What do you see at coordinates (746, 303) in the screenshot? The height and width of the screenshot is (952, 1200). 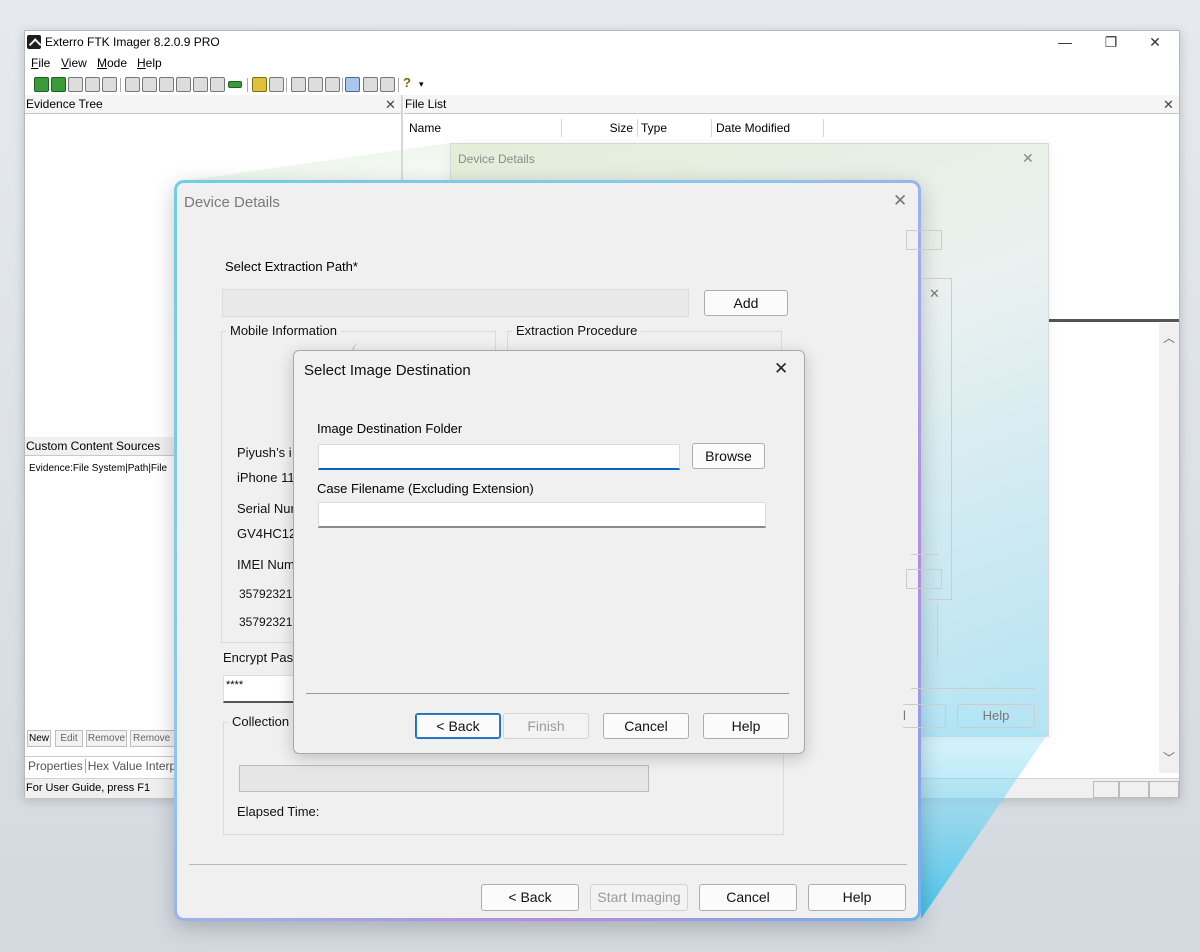 I see `add-button: Add` at bounding box center [746, 303].